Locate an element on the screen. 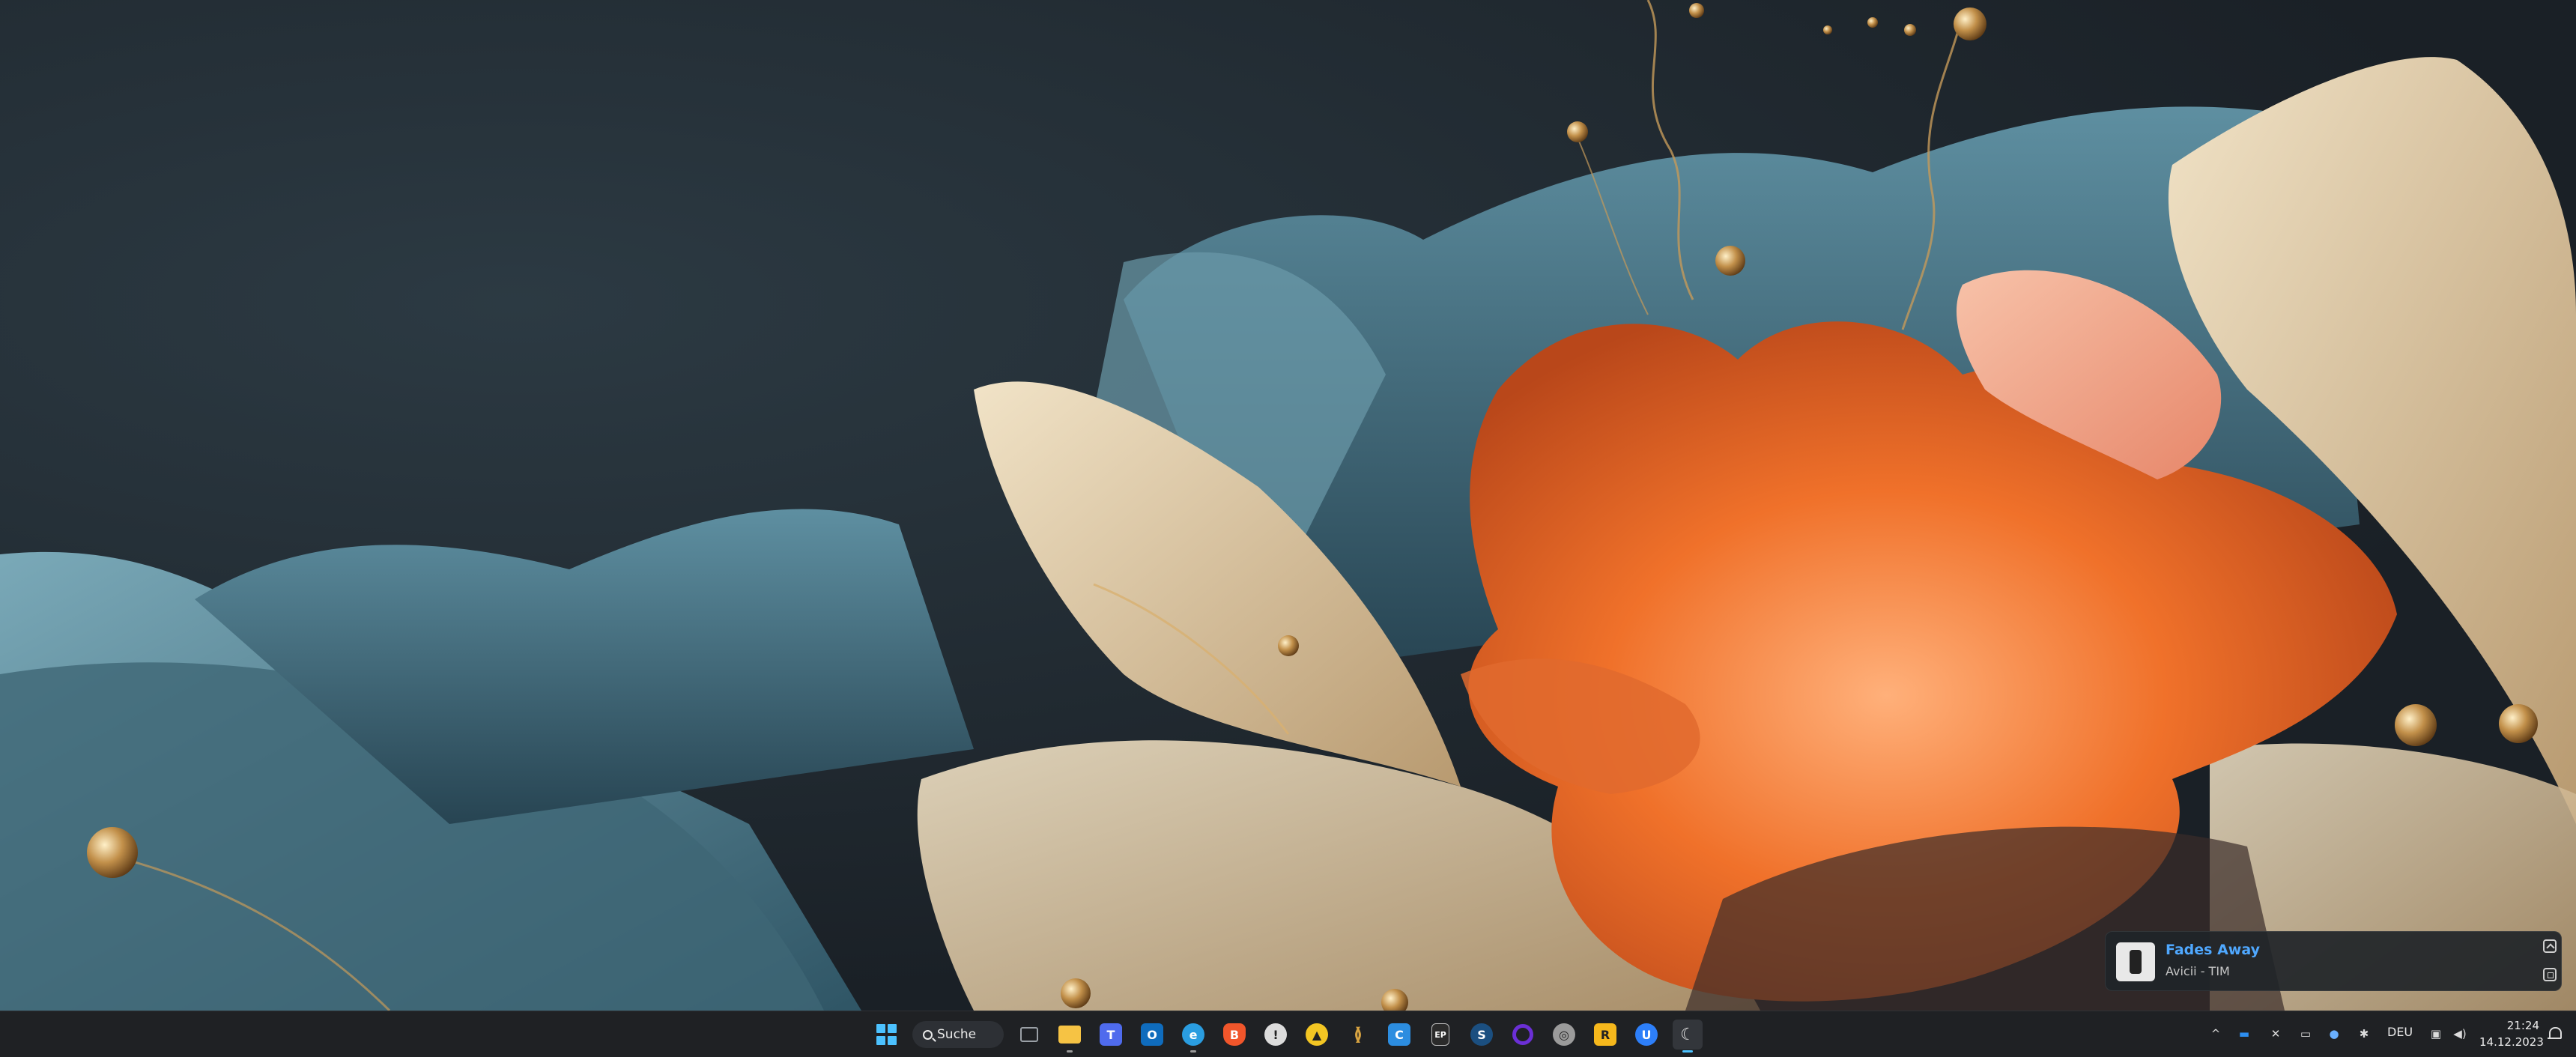  c-app-icon: C is located at coordinates (1399, 1034).